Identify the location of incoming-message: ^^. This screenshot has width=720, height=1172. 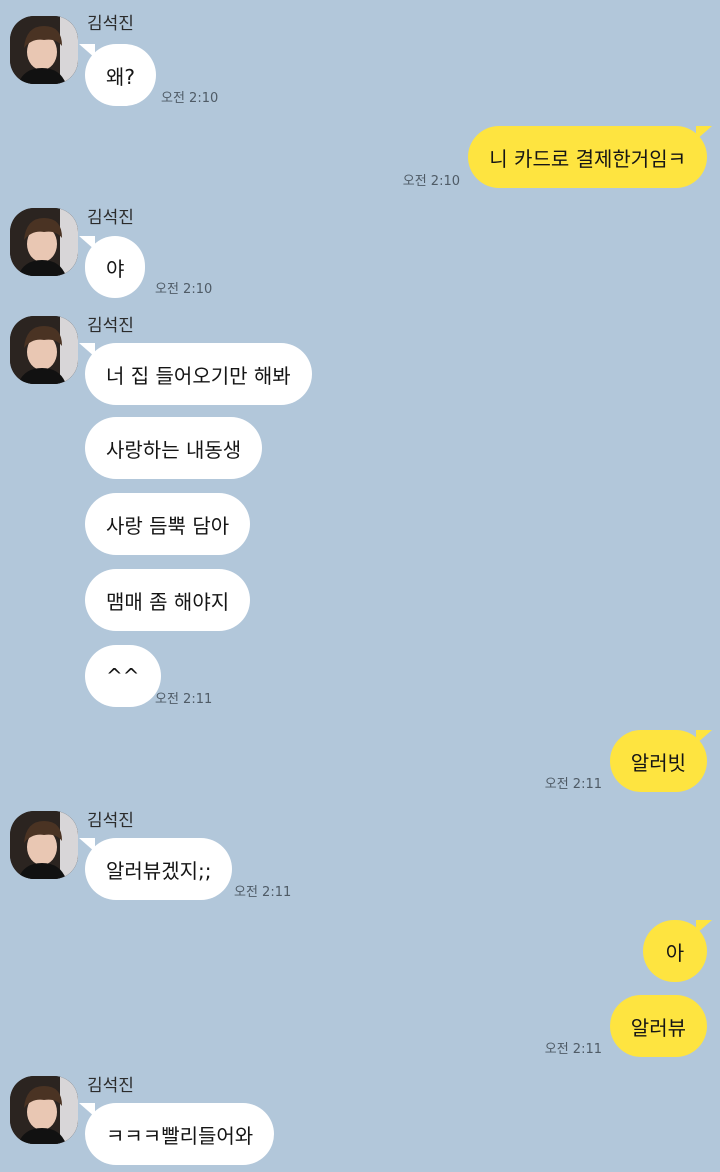
(123, 676).